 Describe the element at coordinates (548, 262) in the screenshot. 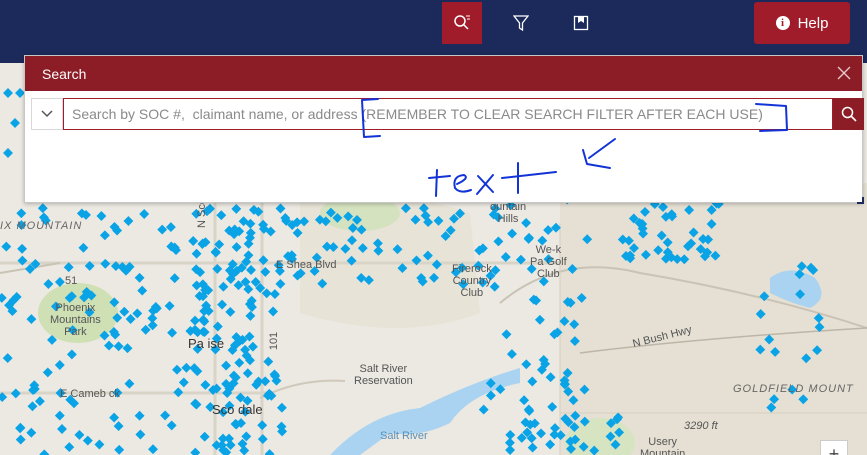

I see `map-label-we-ko-pa: We-k Pa Golf Club` at that location.